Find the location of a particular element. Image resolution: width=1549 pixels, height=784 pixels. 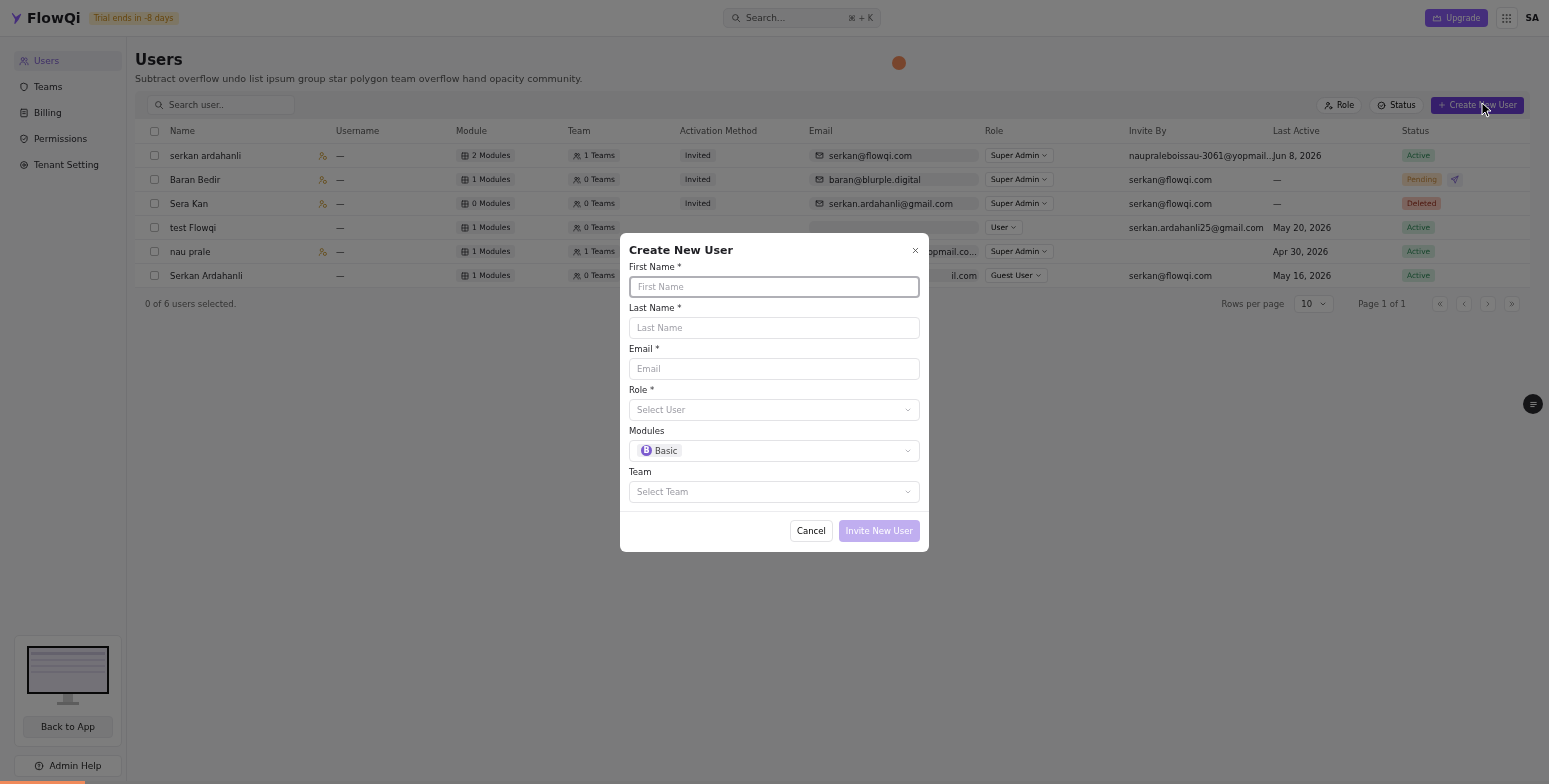

search-icon is located at coordinates (159, 105).